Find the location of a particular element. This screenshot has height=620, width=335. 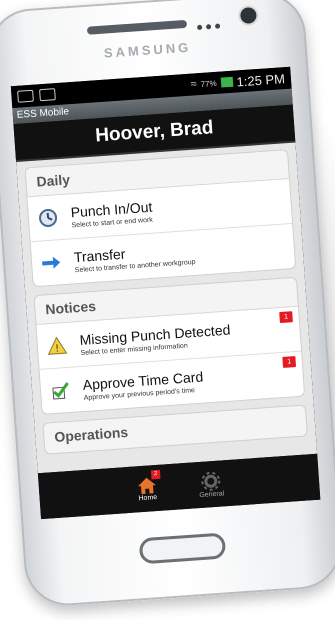

arrow-right-icon is located at coordinates (50, 262).